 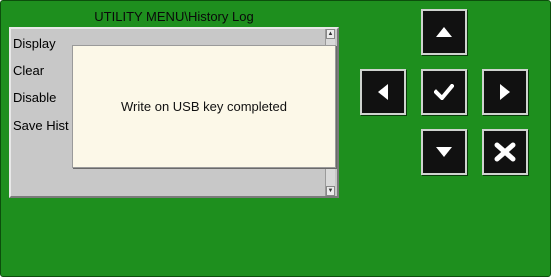 I want to click on menu-item-disable: Disable, so click(x=43, y=98).